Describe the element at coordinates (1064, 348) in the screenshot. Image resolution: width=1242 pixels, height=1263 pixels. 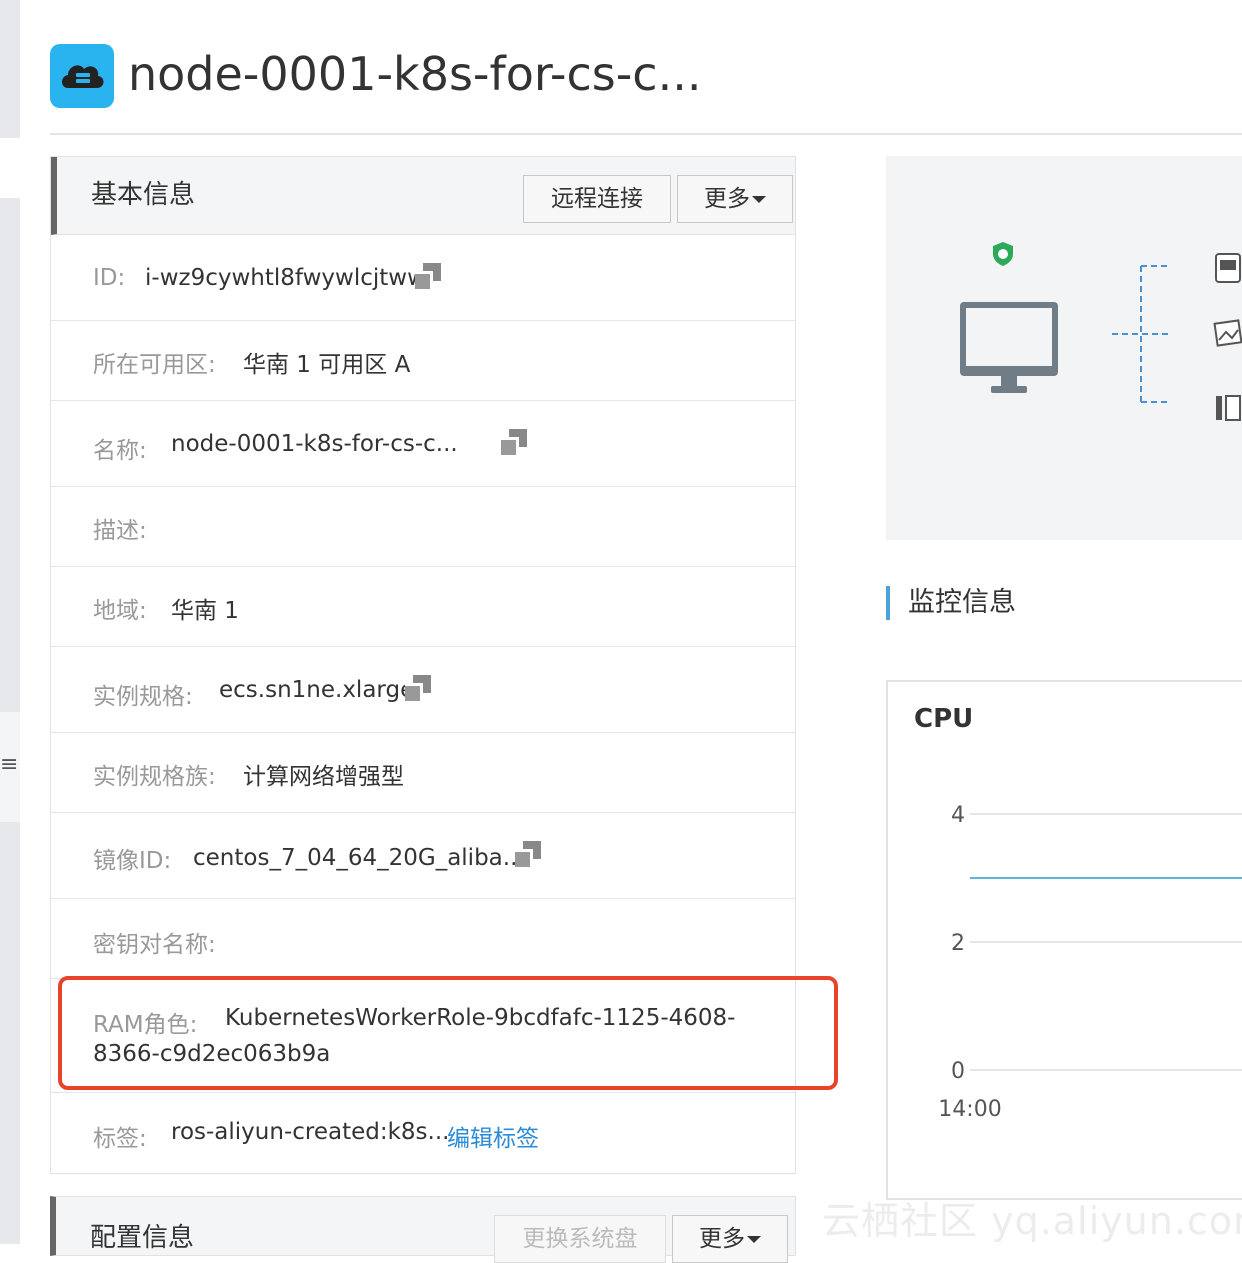
I see `topology-diagram` at that location.